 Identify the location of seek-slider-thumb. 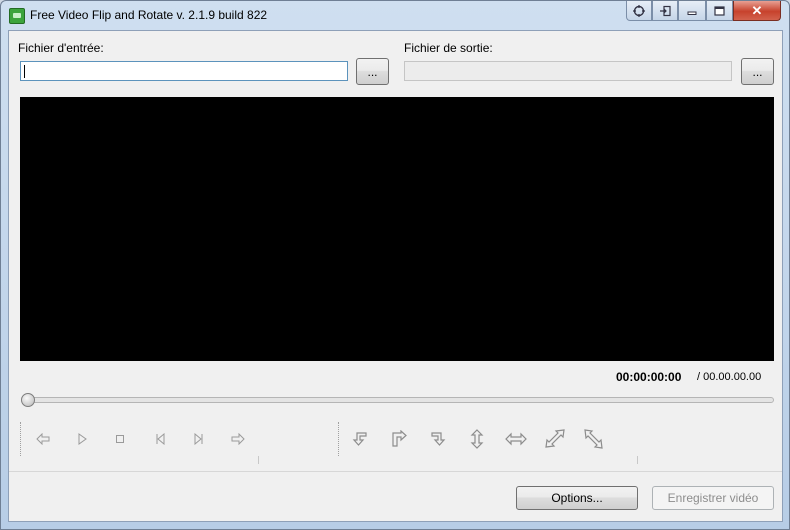
(28, 400).